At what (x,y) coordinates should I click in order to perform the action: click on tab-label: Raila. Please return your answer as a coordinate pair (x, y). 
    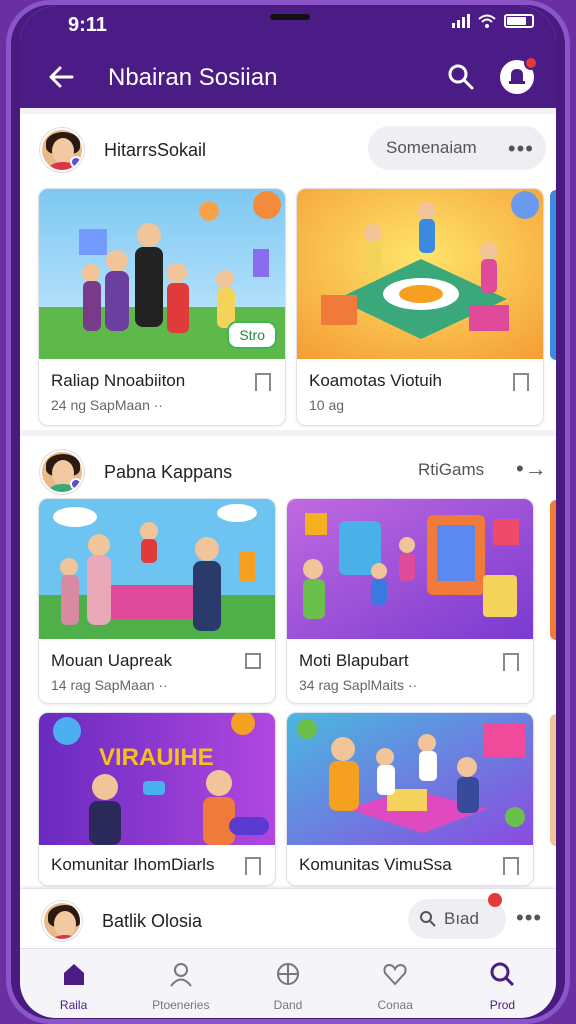
    Looking at the image, I should click on (73, 1005).